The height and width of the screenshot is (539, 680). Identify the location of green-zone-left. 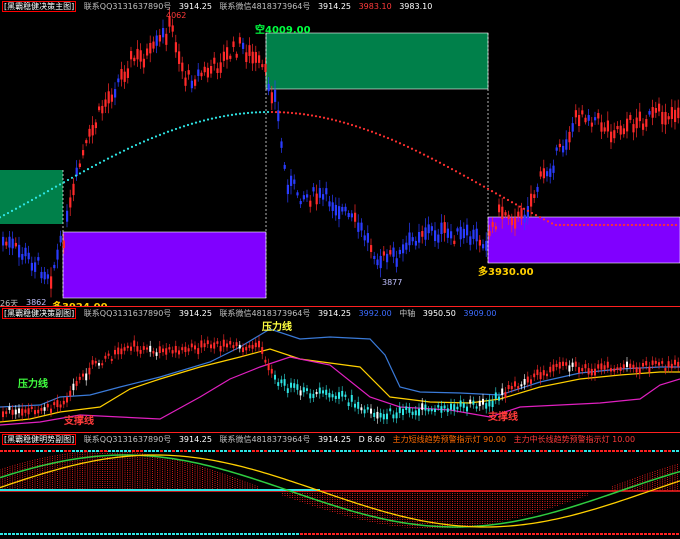
(31, 197).